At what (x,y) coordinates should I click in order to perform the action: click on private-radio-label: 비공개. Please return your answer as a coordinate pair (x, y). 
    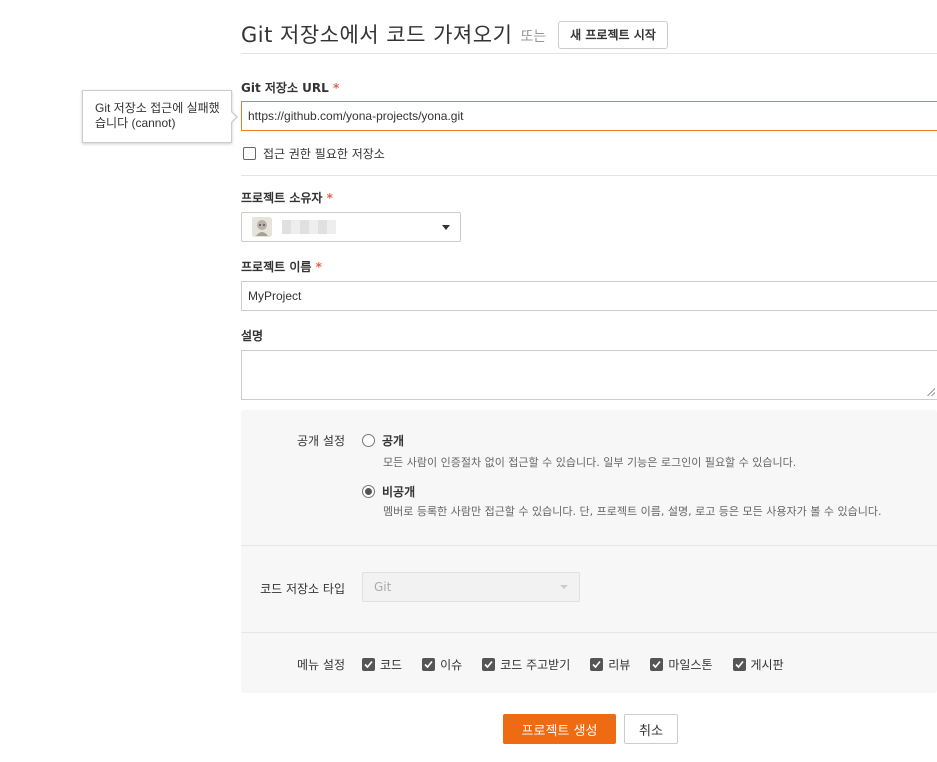
    Looking at the image, I should click on (399, 492).